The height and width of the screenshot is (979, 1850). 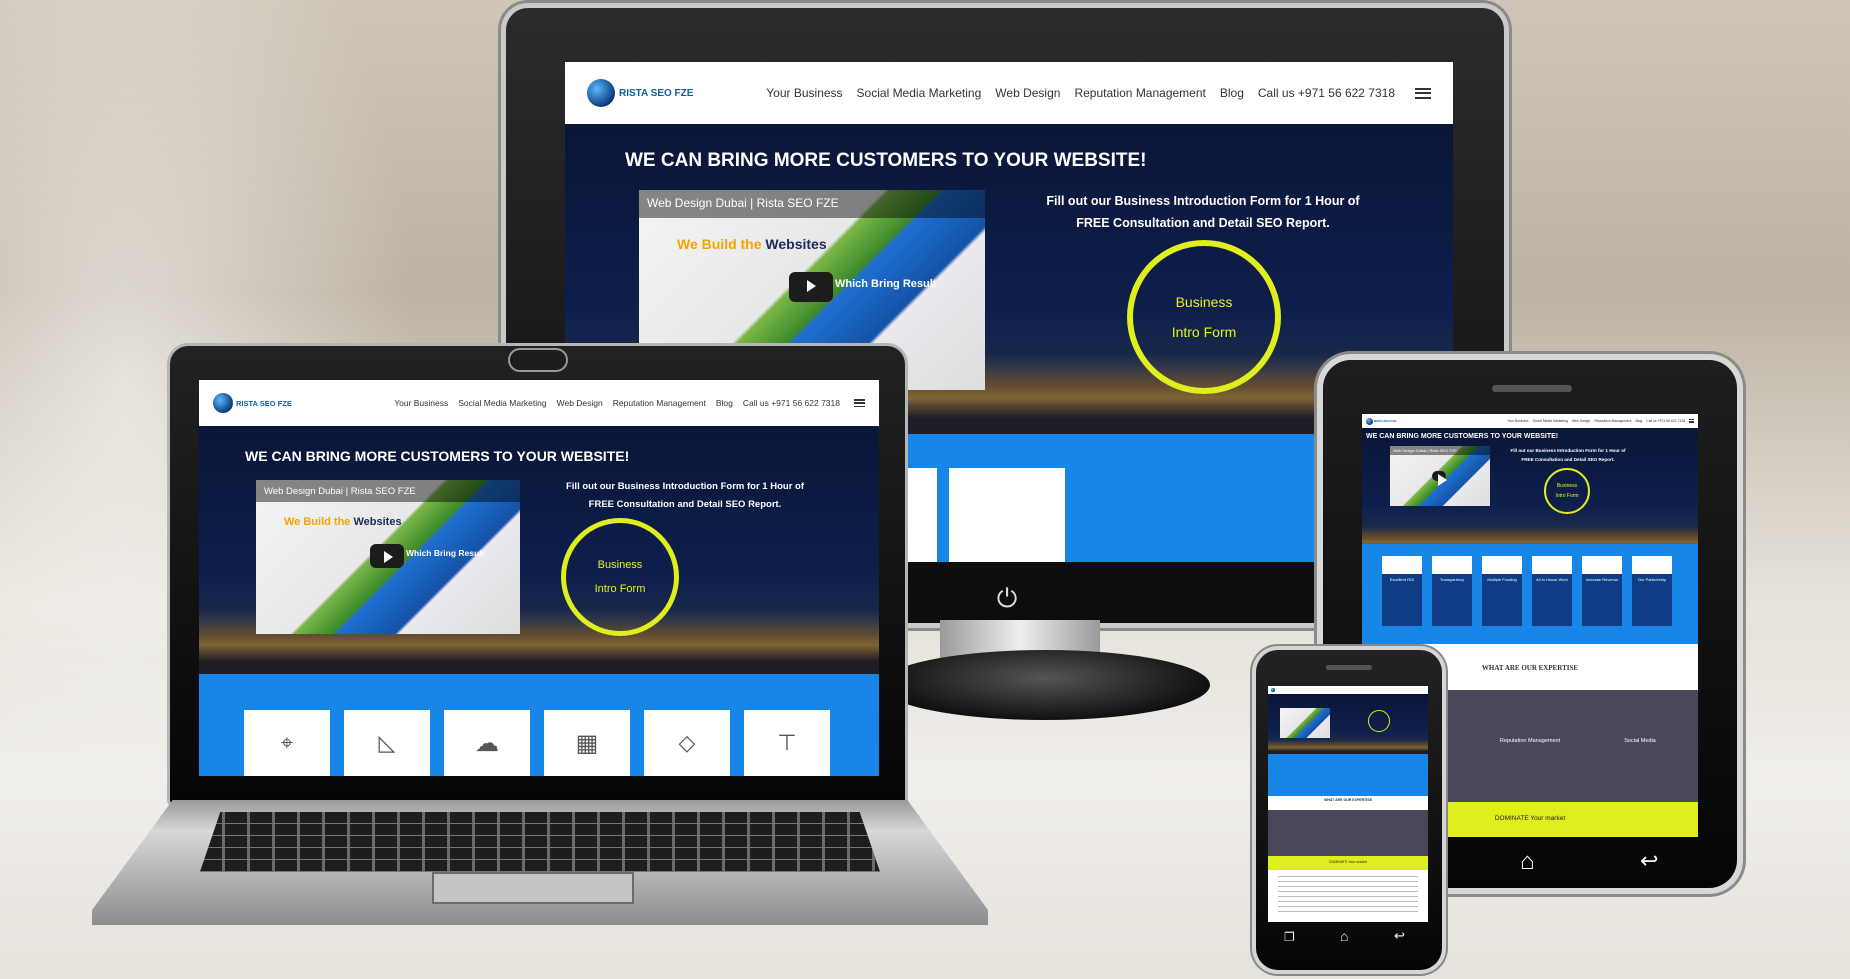 I want to click on expertise-title: WHAT ARE OUR EXPERTISE, so click(x=1348, y=800).